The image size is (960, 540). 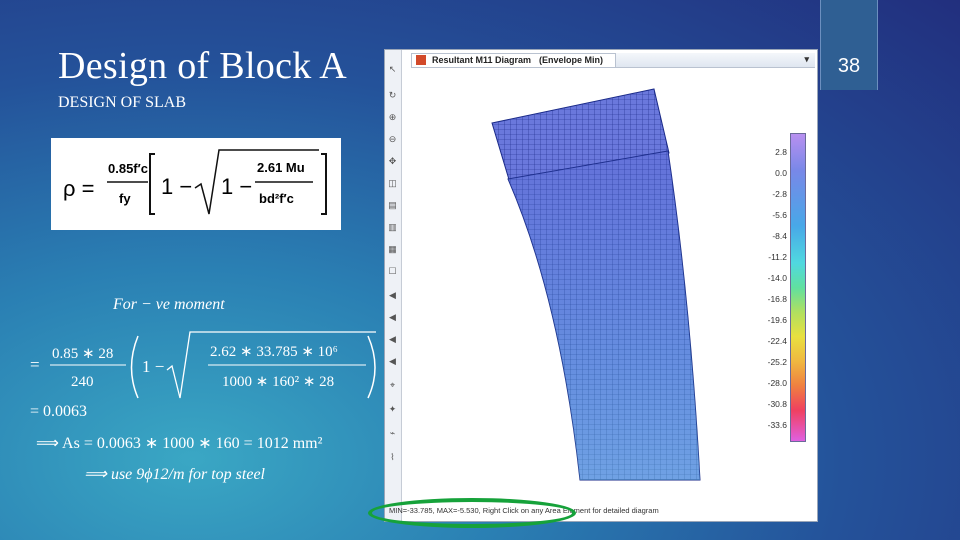 I want to click on left-bracket, so click(x=152, y=184).